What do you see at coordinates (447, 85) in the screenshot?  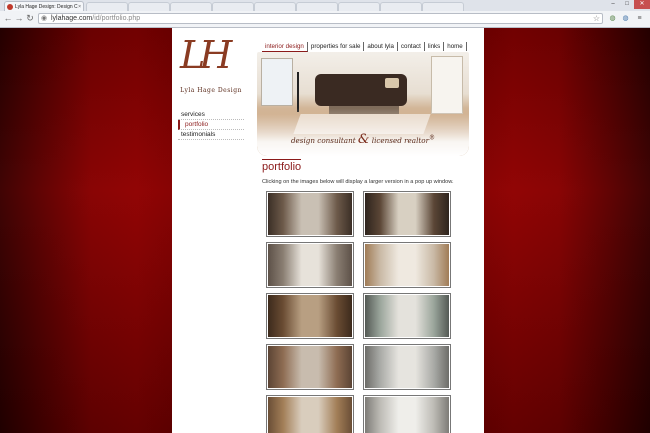 I see `hero-door` at bounding box center [447, 85].